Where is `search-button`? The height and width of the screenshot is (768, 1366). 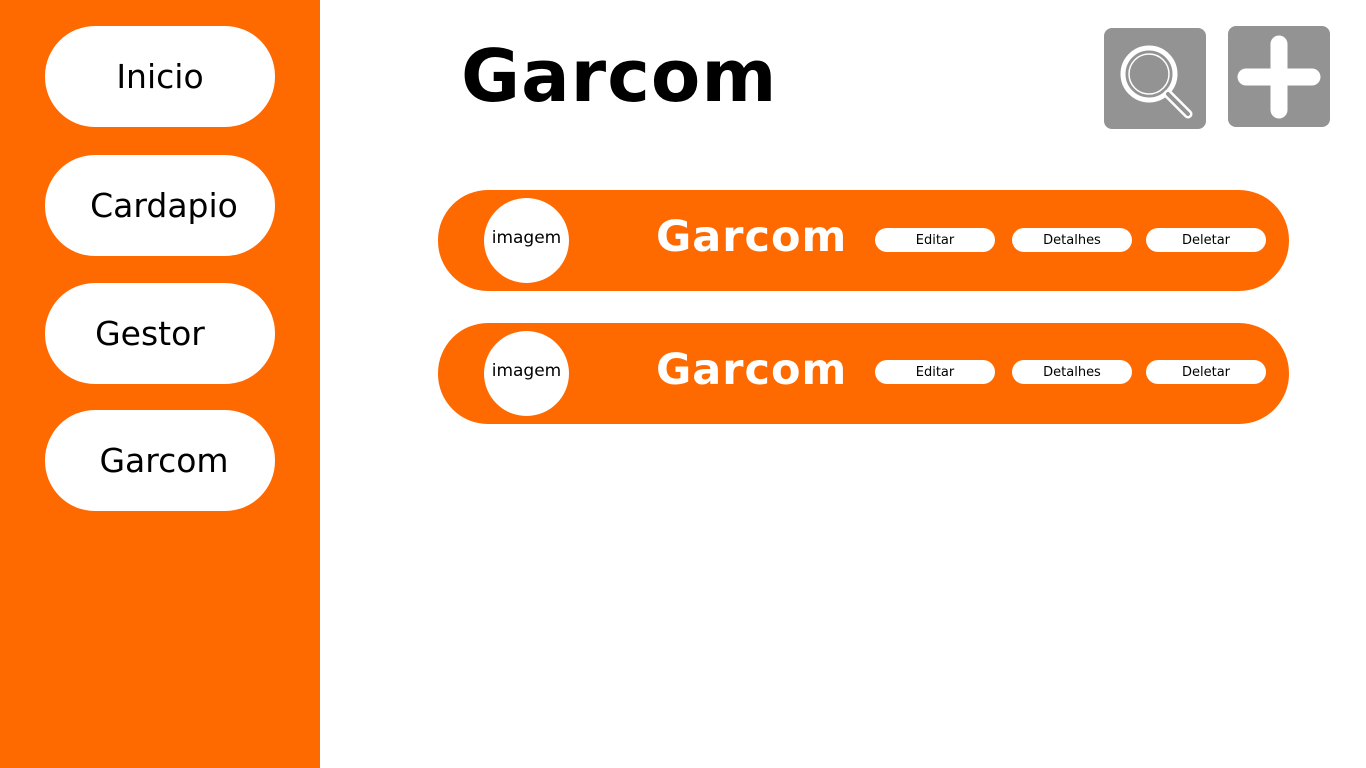 search-button is located at coordinates (1155, 78).